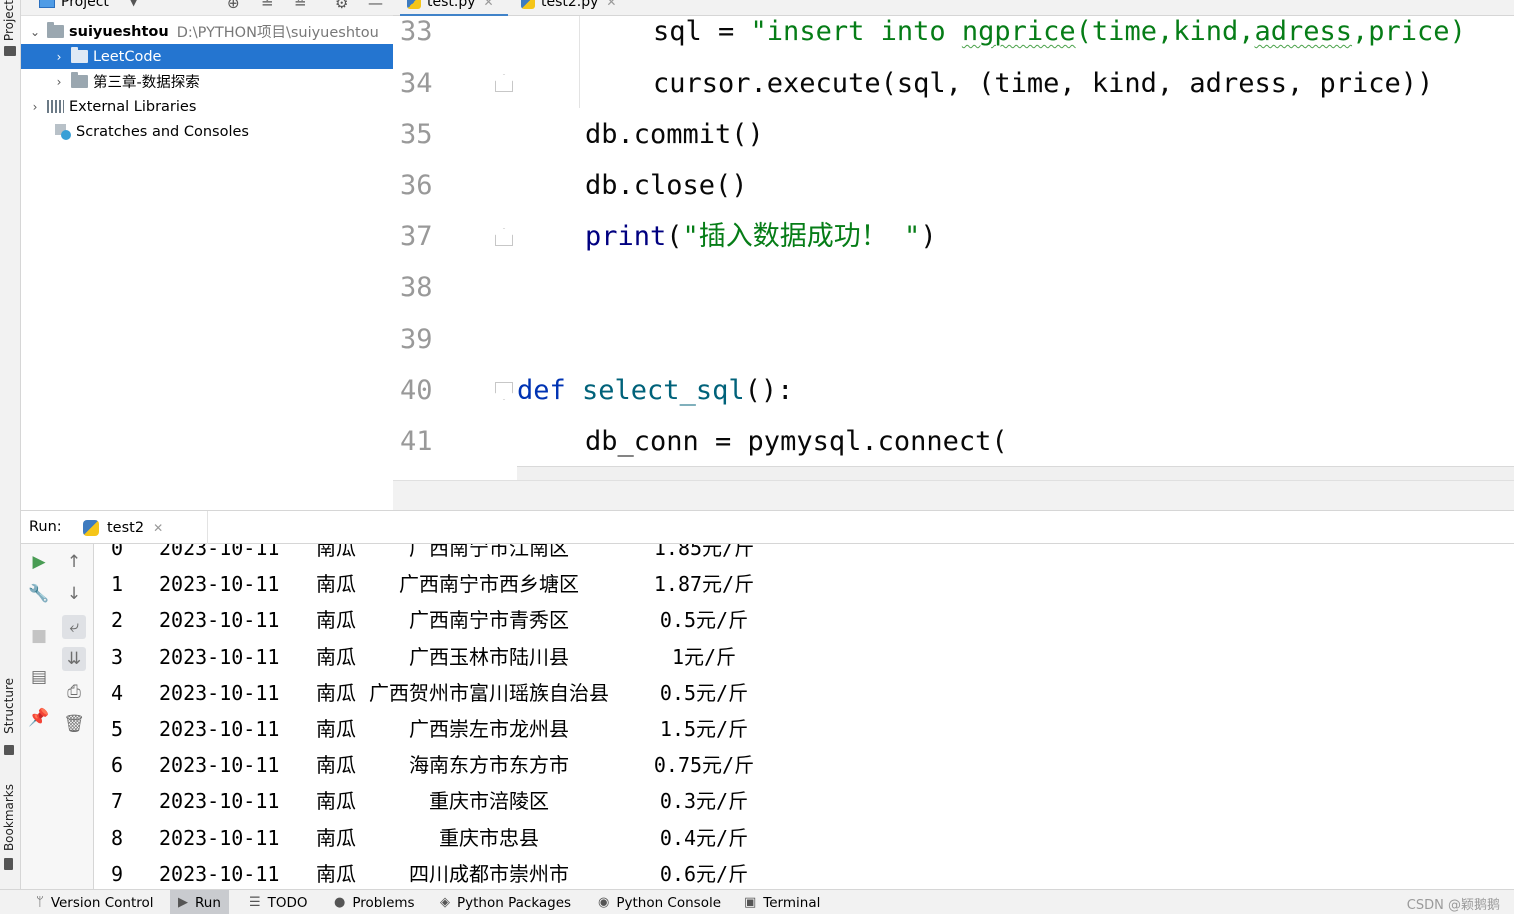 The height and width of the screenshot is (914, 1514). What do you see at coordinates (74, 594) in the screenshot?
I see `arrow-down-icon: ↓` at bounding box center [74, 594].